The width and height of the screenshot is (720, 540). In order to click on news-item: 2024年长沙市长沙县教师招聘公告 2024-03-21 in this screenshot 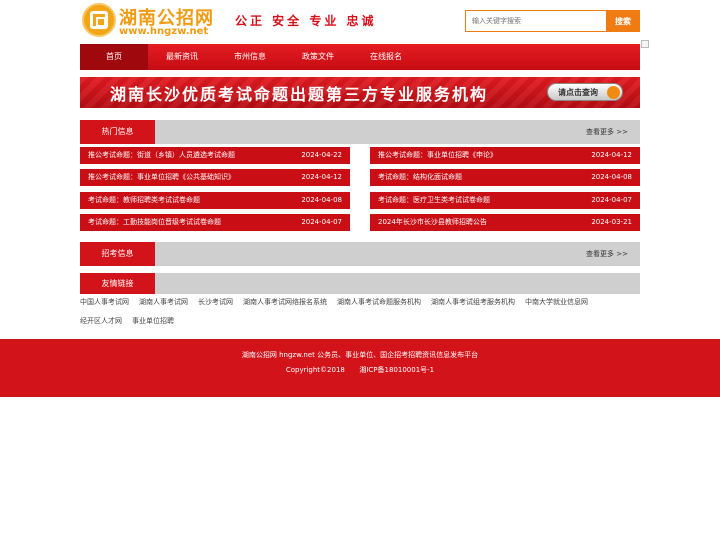, I will do `click(505, 222)`.